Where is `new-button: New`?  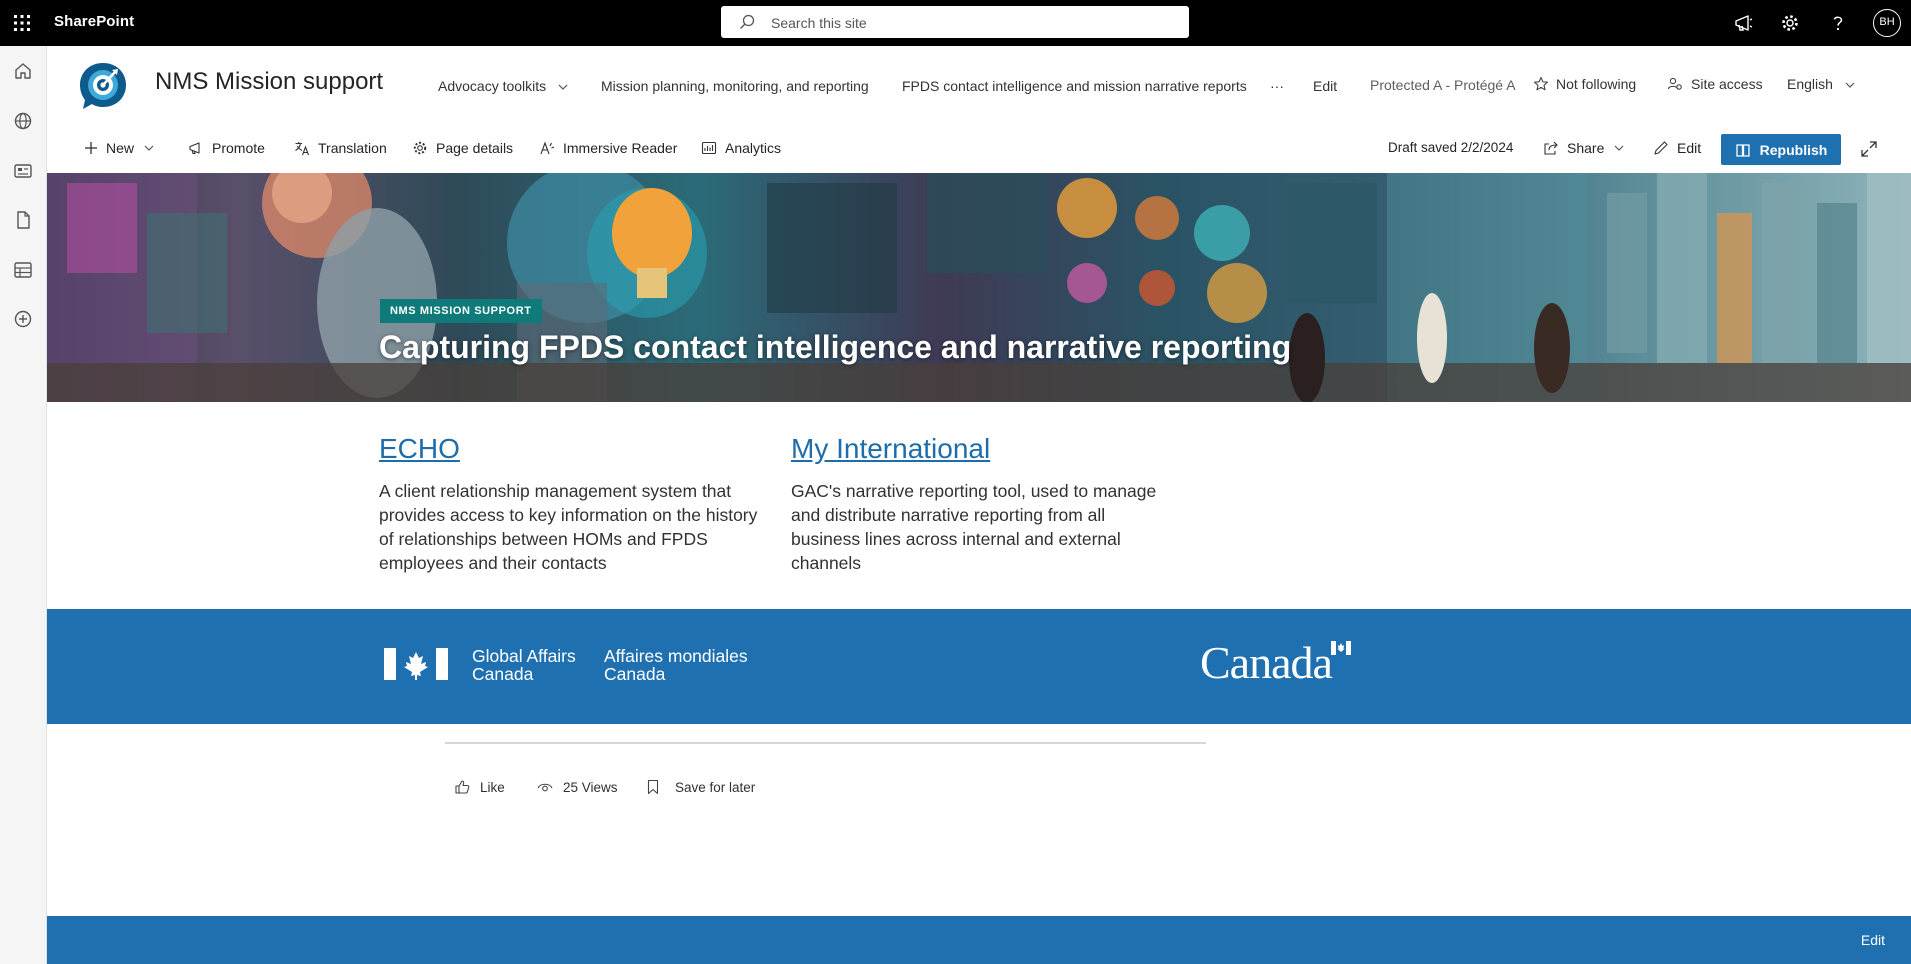 new-button: New is located at coordinates (123, 148).